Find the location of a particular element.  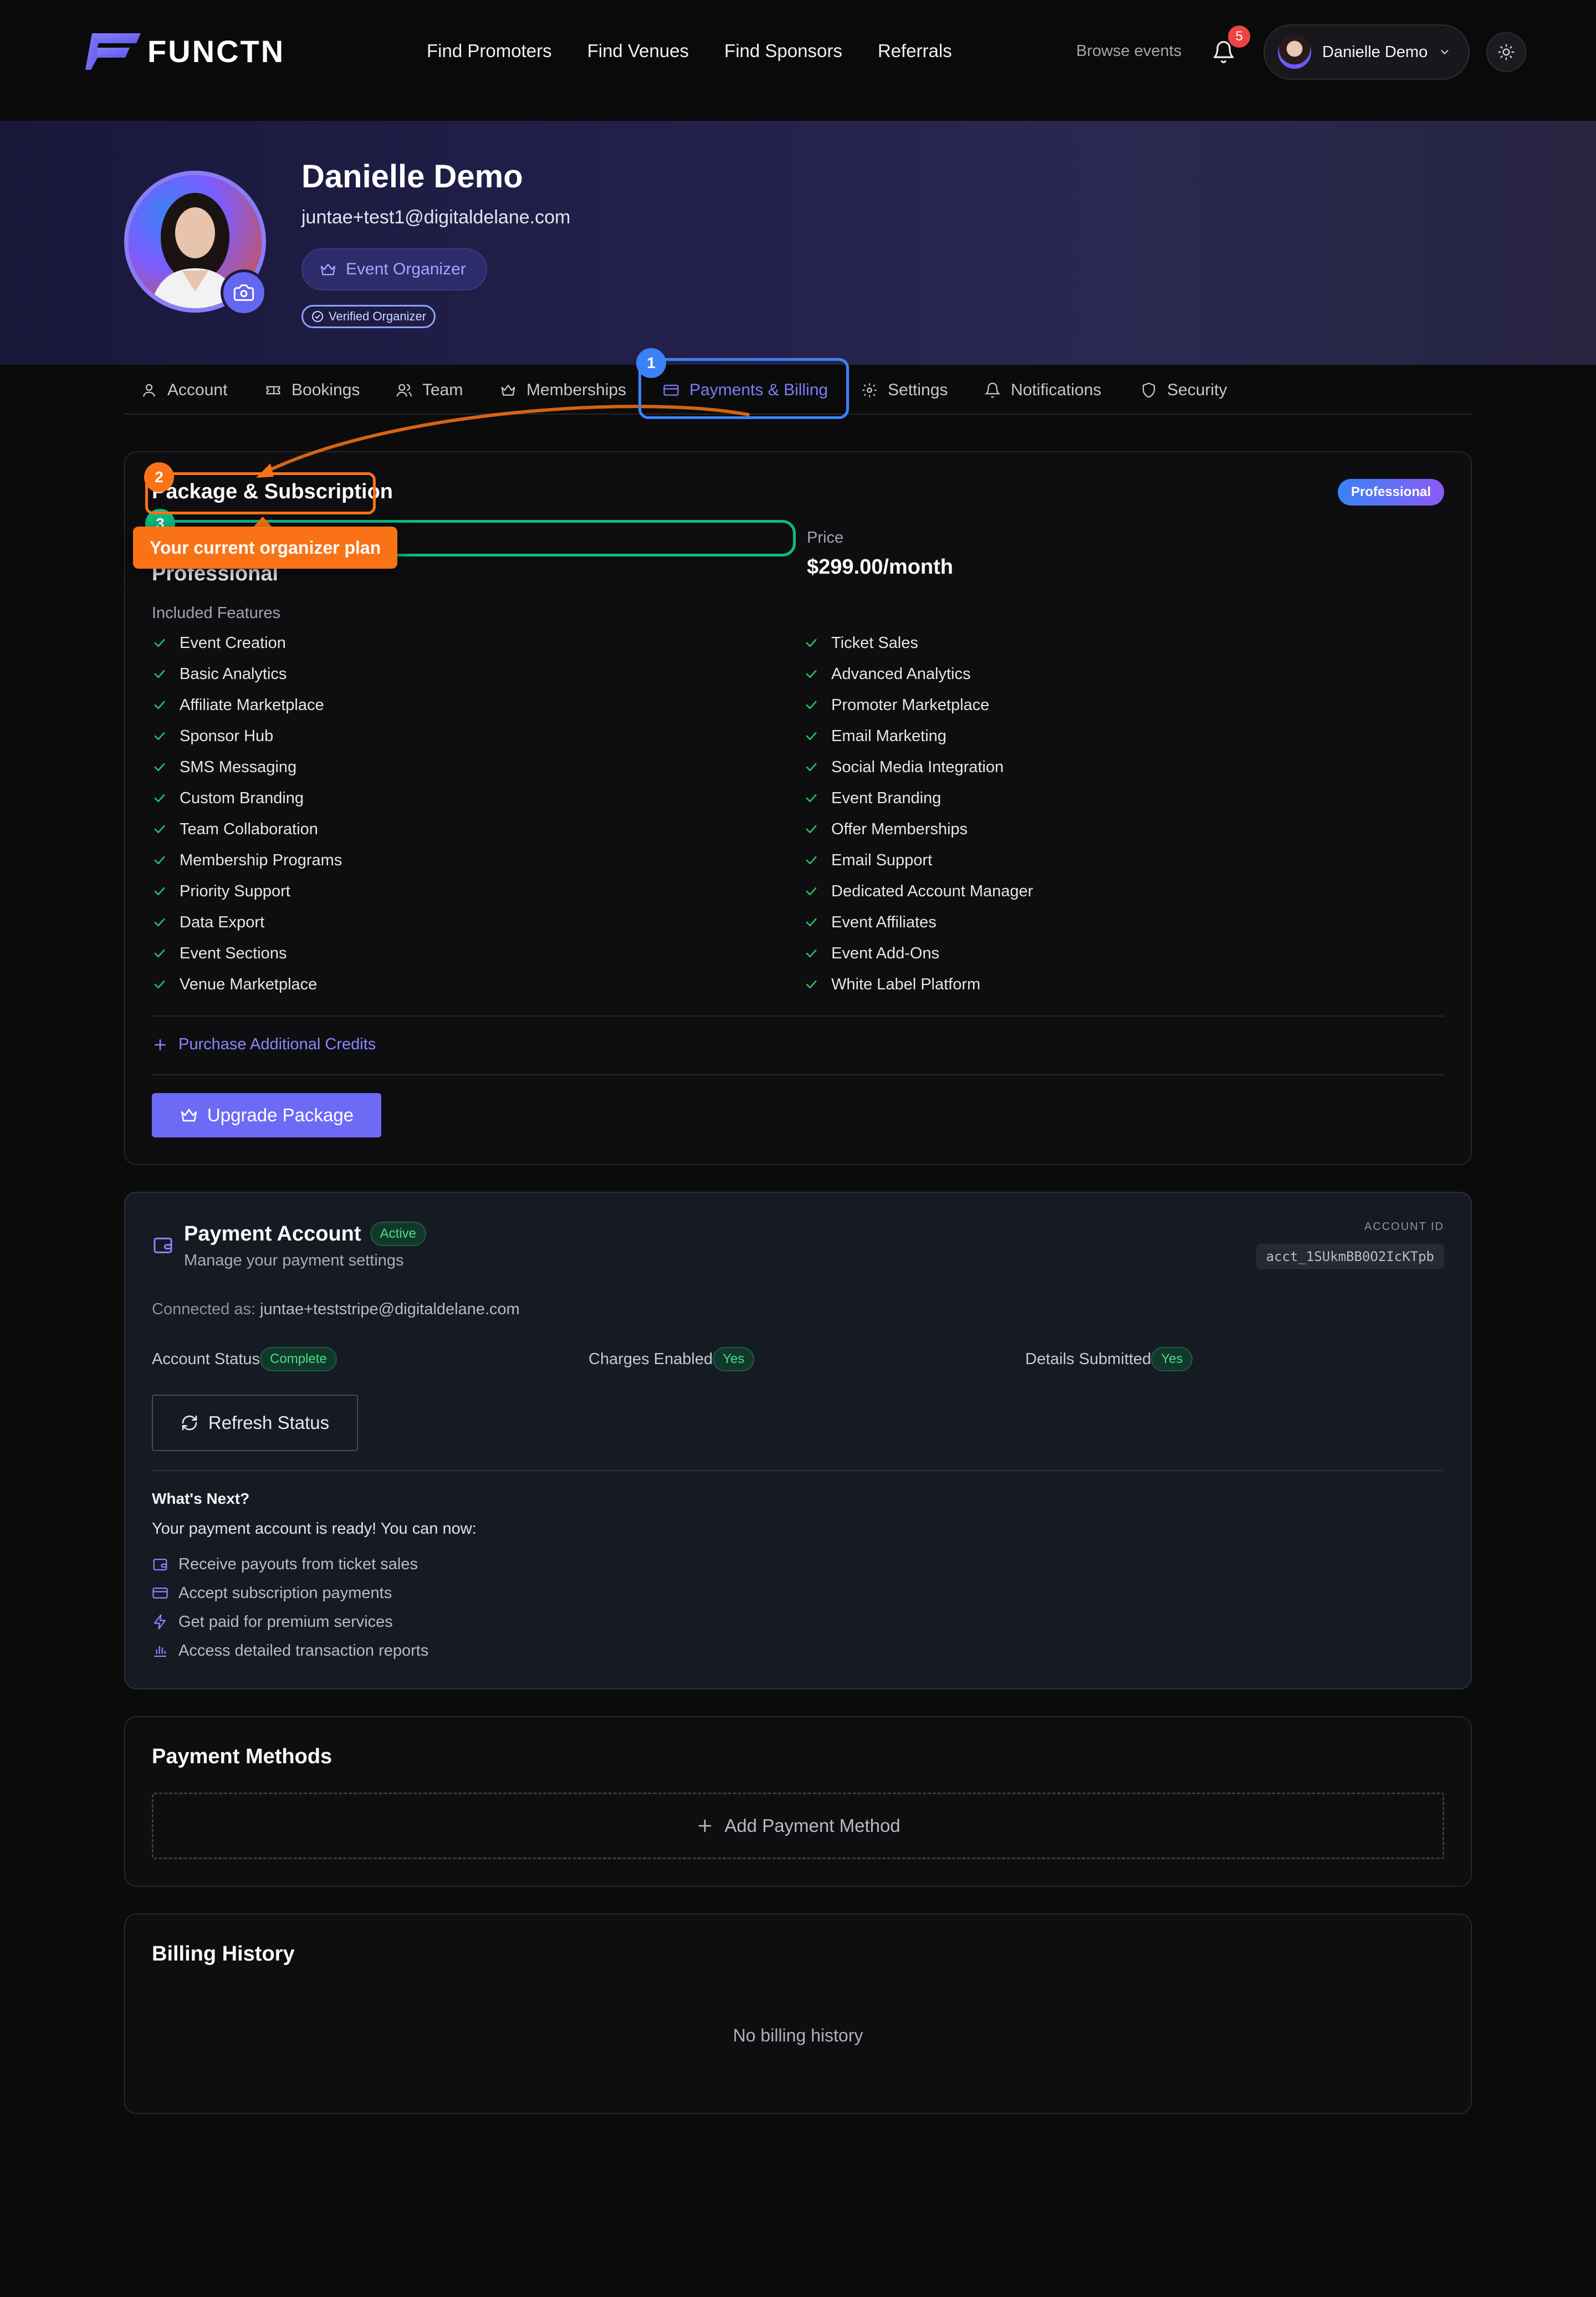

feature-item: Membership Programs is located at coordinates (247, 860).